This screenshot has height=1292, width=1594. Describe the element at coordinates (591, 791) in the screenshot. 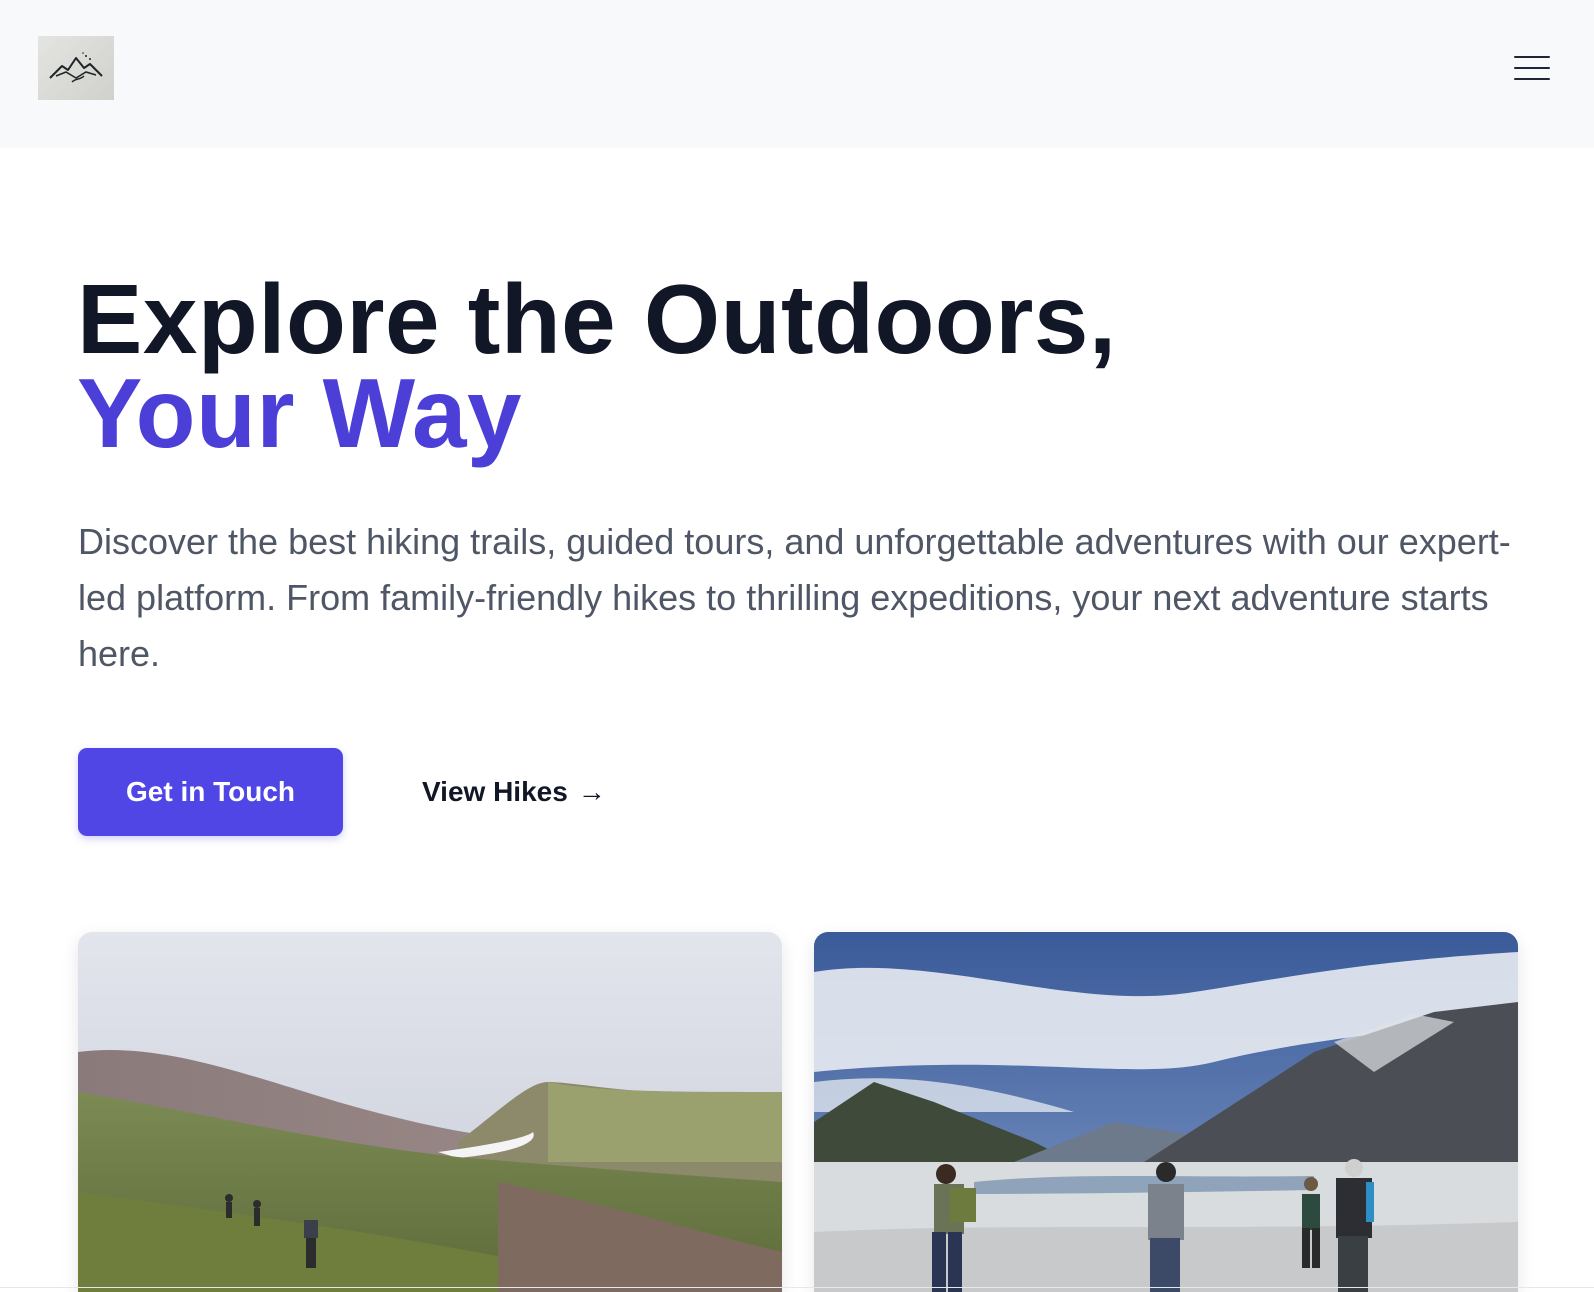

I see `arrow-right-icon: →` at that location.